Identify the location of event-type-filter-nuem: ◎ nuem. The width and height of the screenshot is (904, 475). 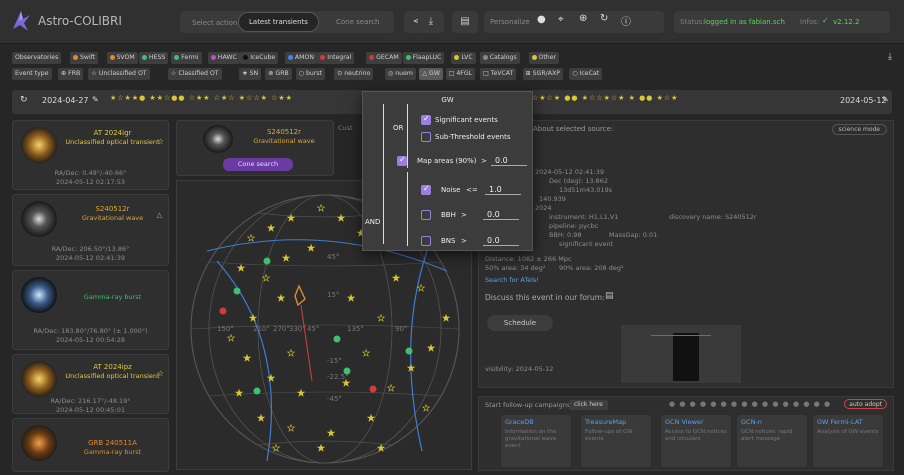
(400, 74).